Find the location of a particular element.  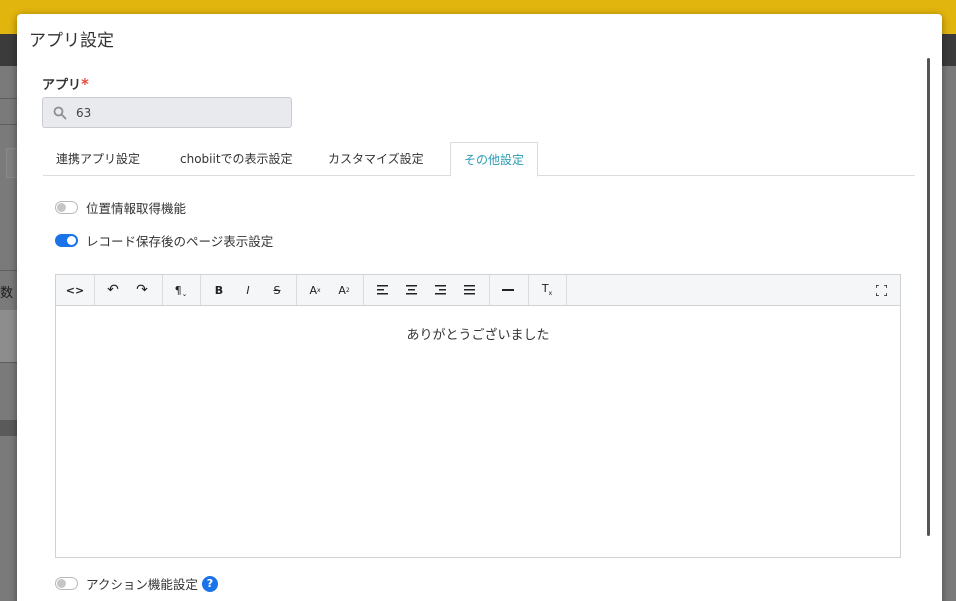

help-icon: ? is located at coordinates (209, 583).